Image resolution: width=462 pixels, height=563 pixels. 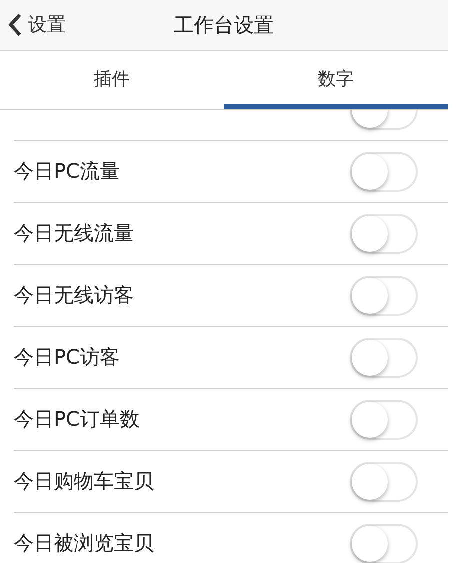 What do you see at coordinates (84, 481) in the screenshot?
I see `setting-label: 今日购物车宝贝` at bounding box center [84, 481].